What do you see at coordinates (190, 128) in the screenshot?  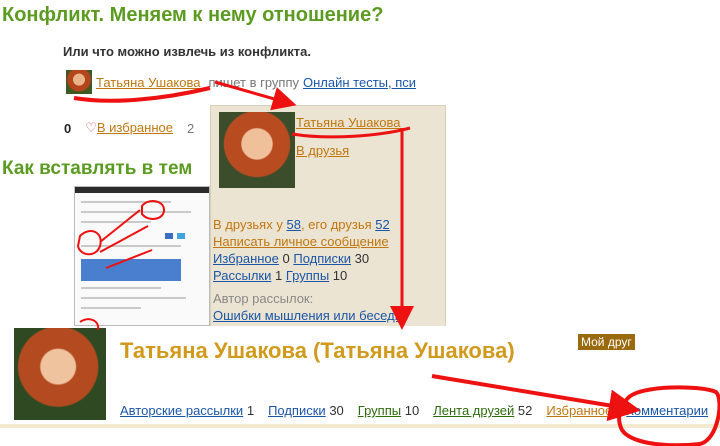 I see `favorite-tail: 2` at bounding box center [190, 128].